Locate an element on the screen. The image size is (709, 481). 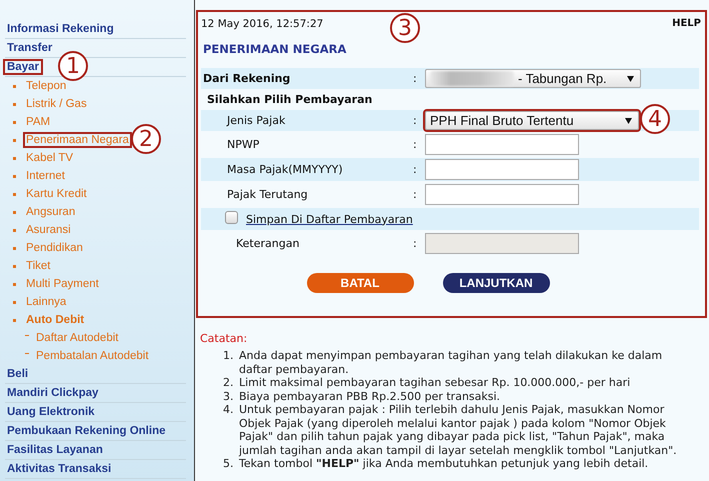
notes-heading: Catatan: is located at coordinates (224, 338).